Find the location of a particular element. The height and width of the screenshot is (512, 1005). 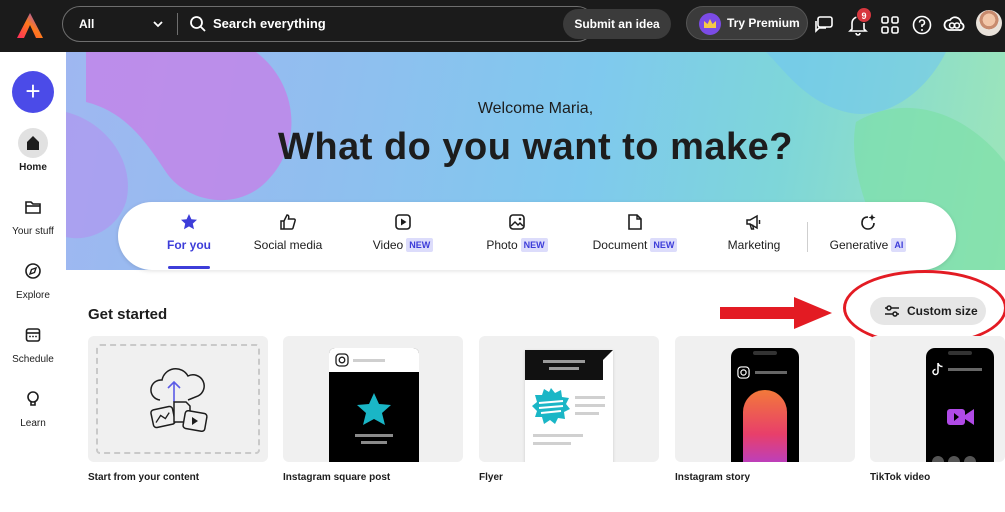

tab-document: Document NEW is located at coordinates (635, 238).